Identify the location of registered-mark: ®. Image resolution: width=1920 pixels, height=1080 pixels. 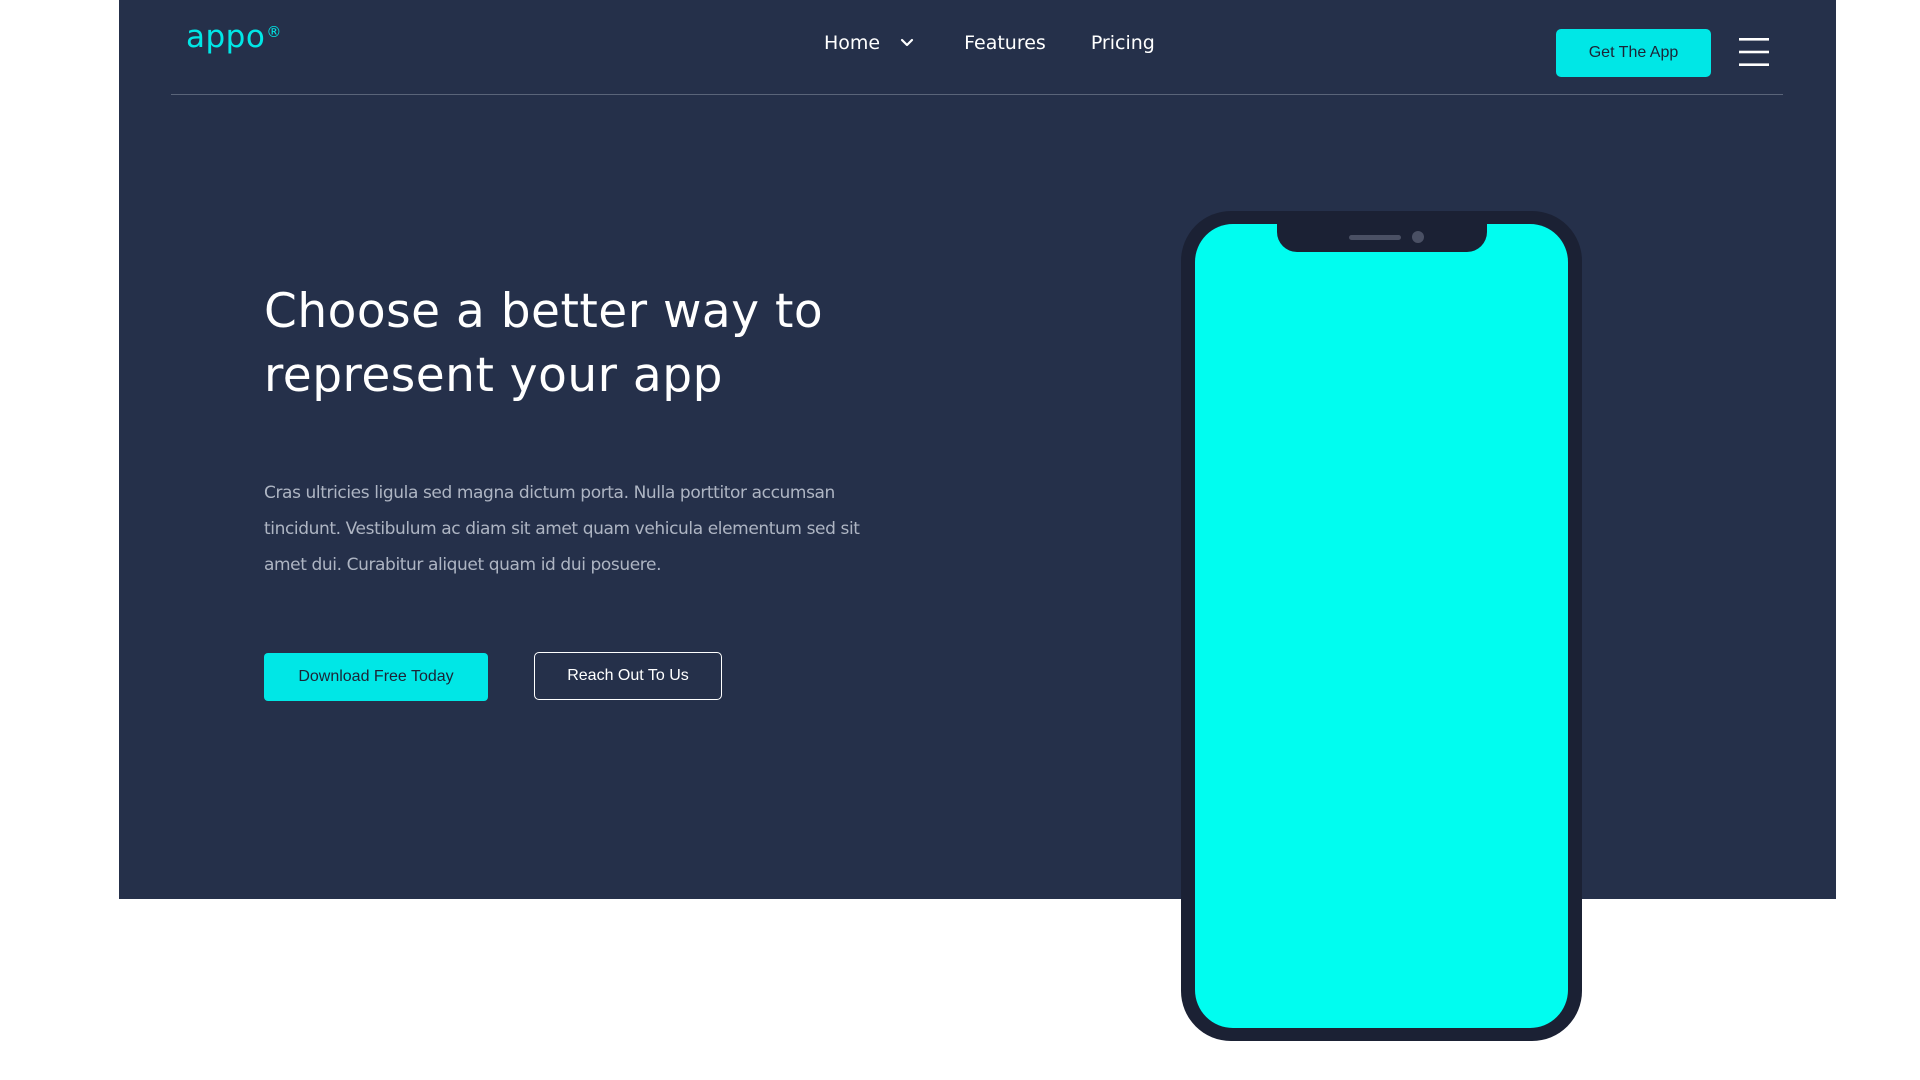
(274, 32).